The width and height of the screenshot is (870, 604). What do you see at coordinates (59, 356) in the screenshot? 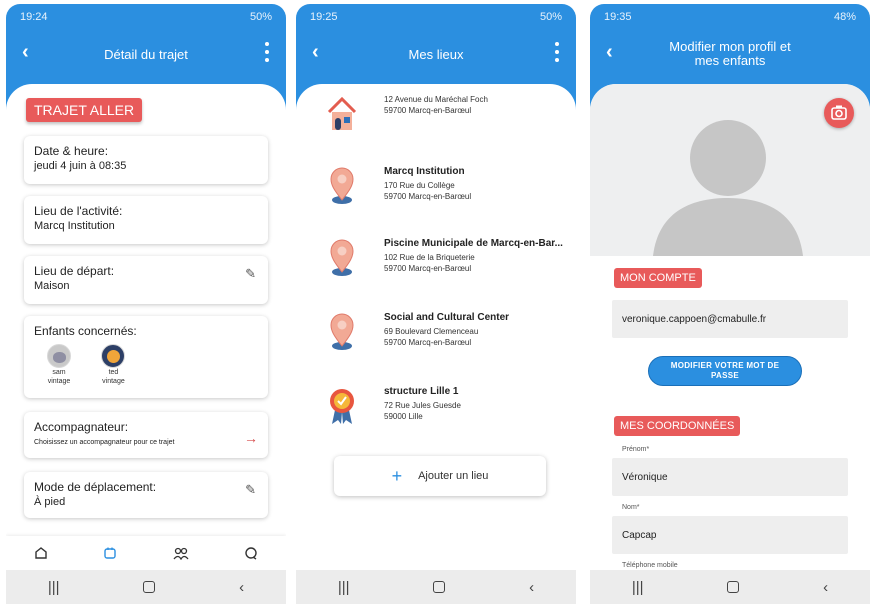
I see `hippo-avatar-icon` at bounding box center [59, 356].